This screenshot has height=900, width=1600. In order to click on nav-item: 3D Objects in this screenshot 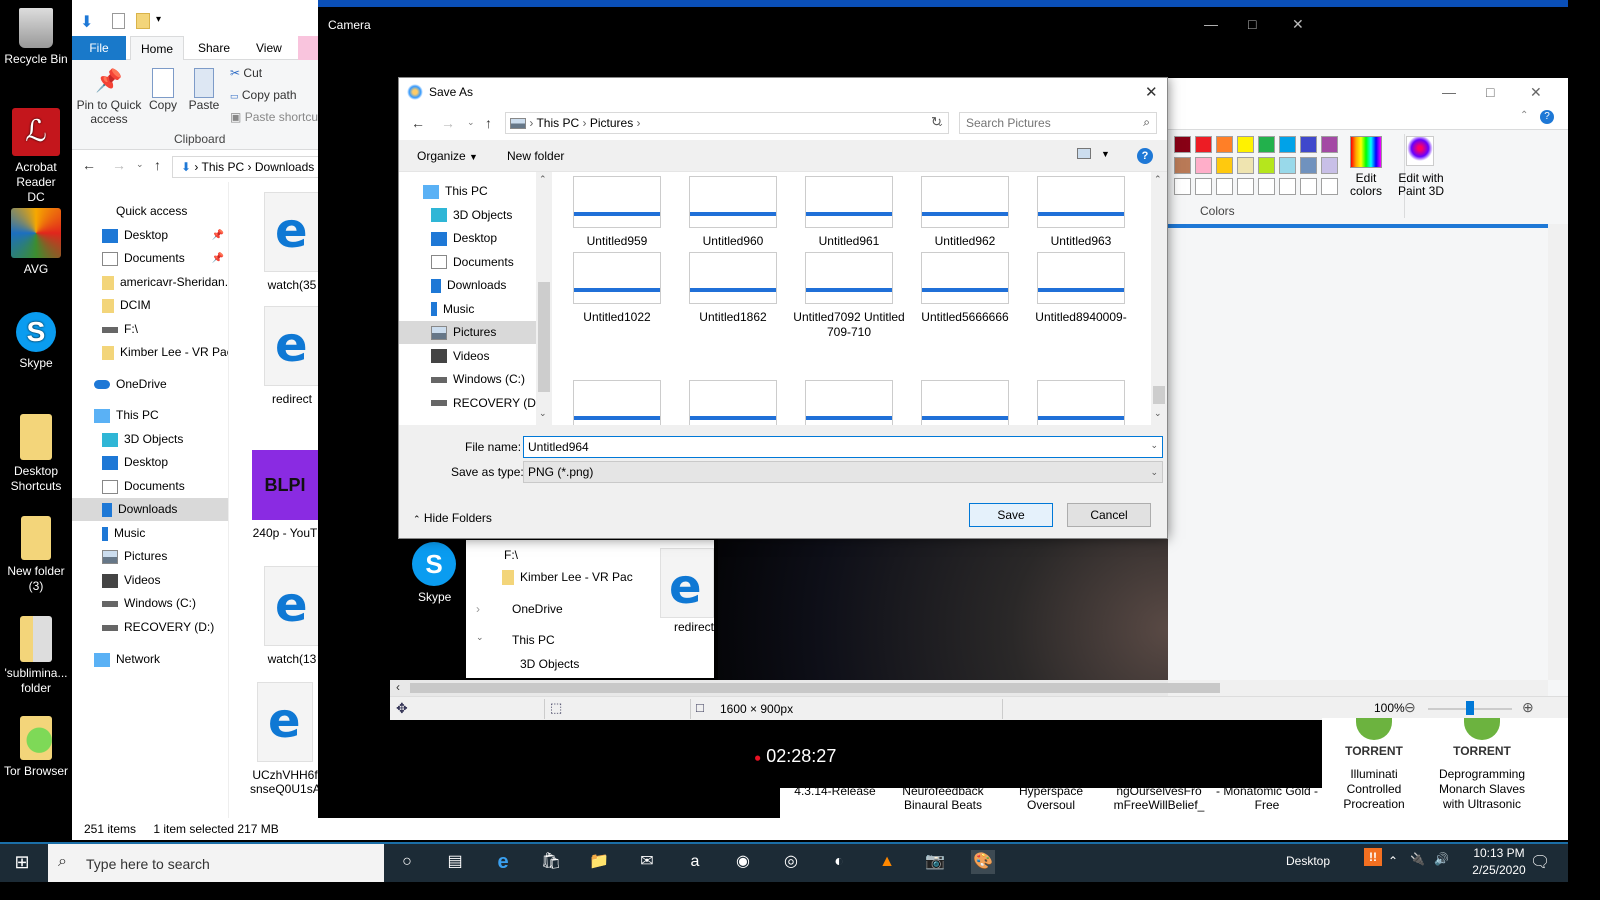, I will do `click(150, 439)`.